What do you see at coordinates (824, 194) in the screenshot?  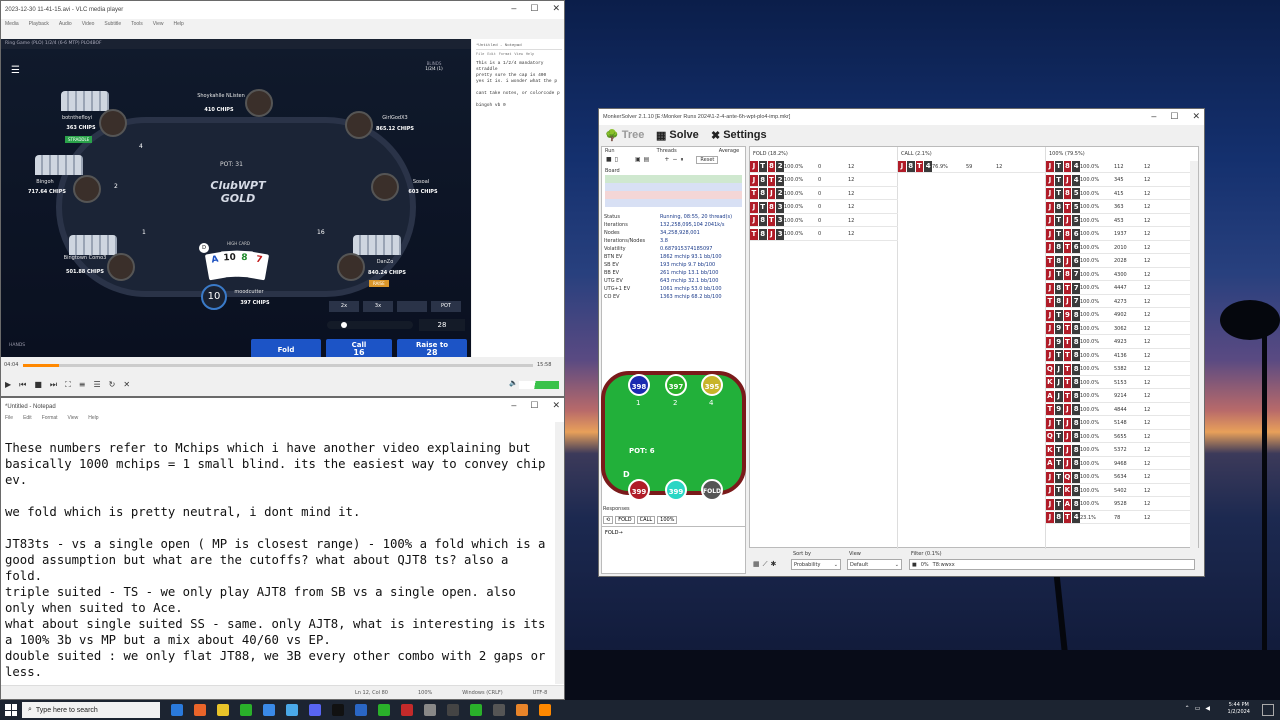 I see `hand-row: T 8 J 2 100.0% 0 12` at bounding box center [824, 194].